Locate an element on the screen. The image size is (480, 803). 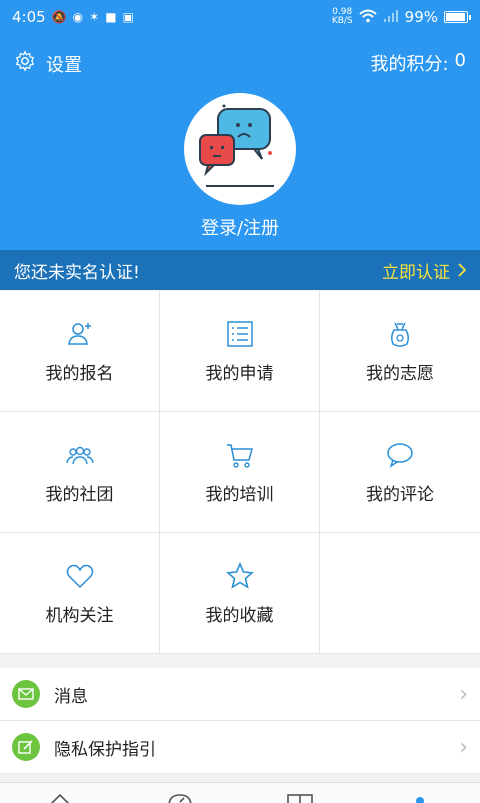
compass-icon is located at coordinates (180, 798).